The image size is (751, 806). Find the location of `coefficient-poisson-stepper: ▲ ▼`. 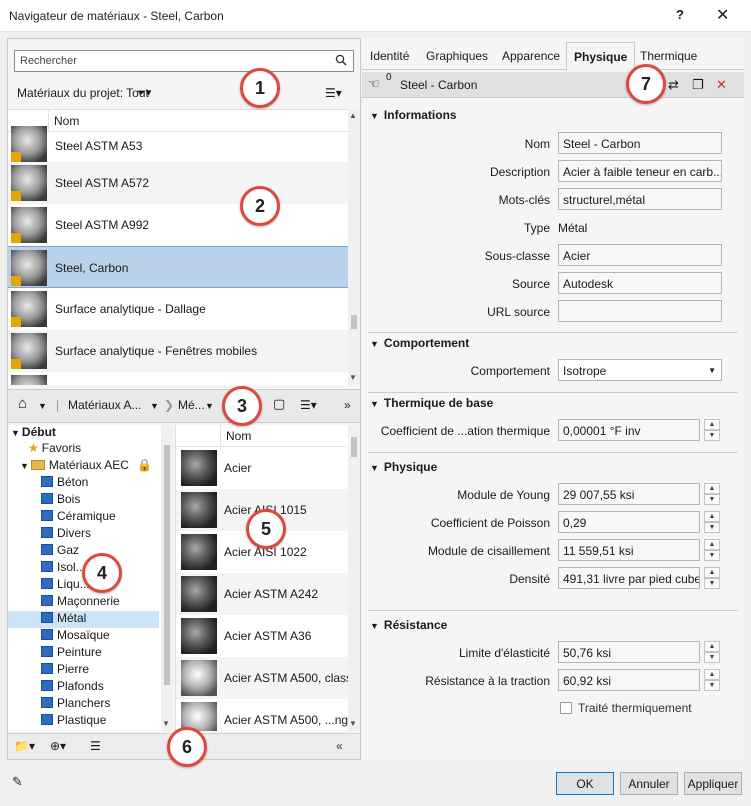

coefficient-poisson-stepper: ▲ ▼ is located at coordinates (712, 522).